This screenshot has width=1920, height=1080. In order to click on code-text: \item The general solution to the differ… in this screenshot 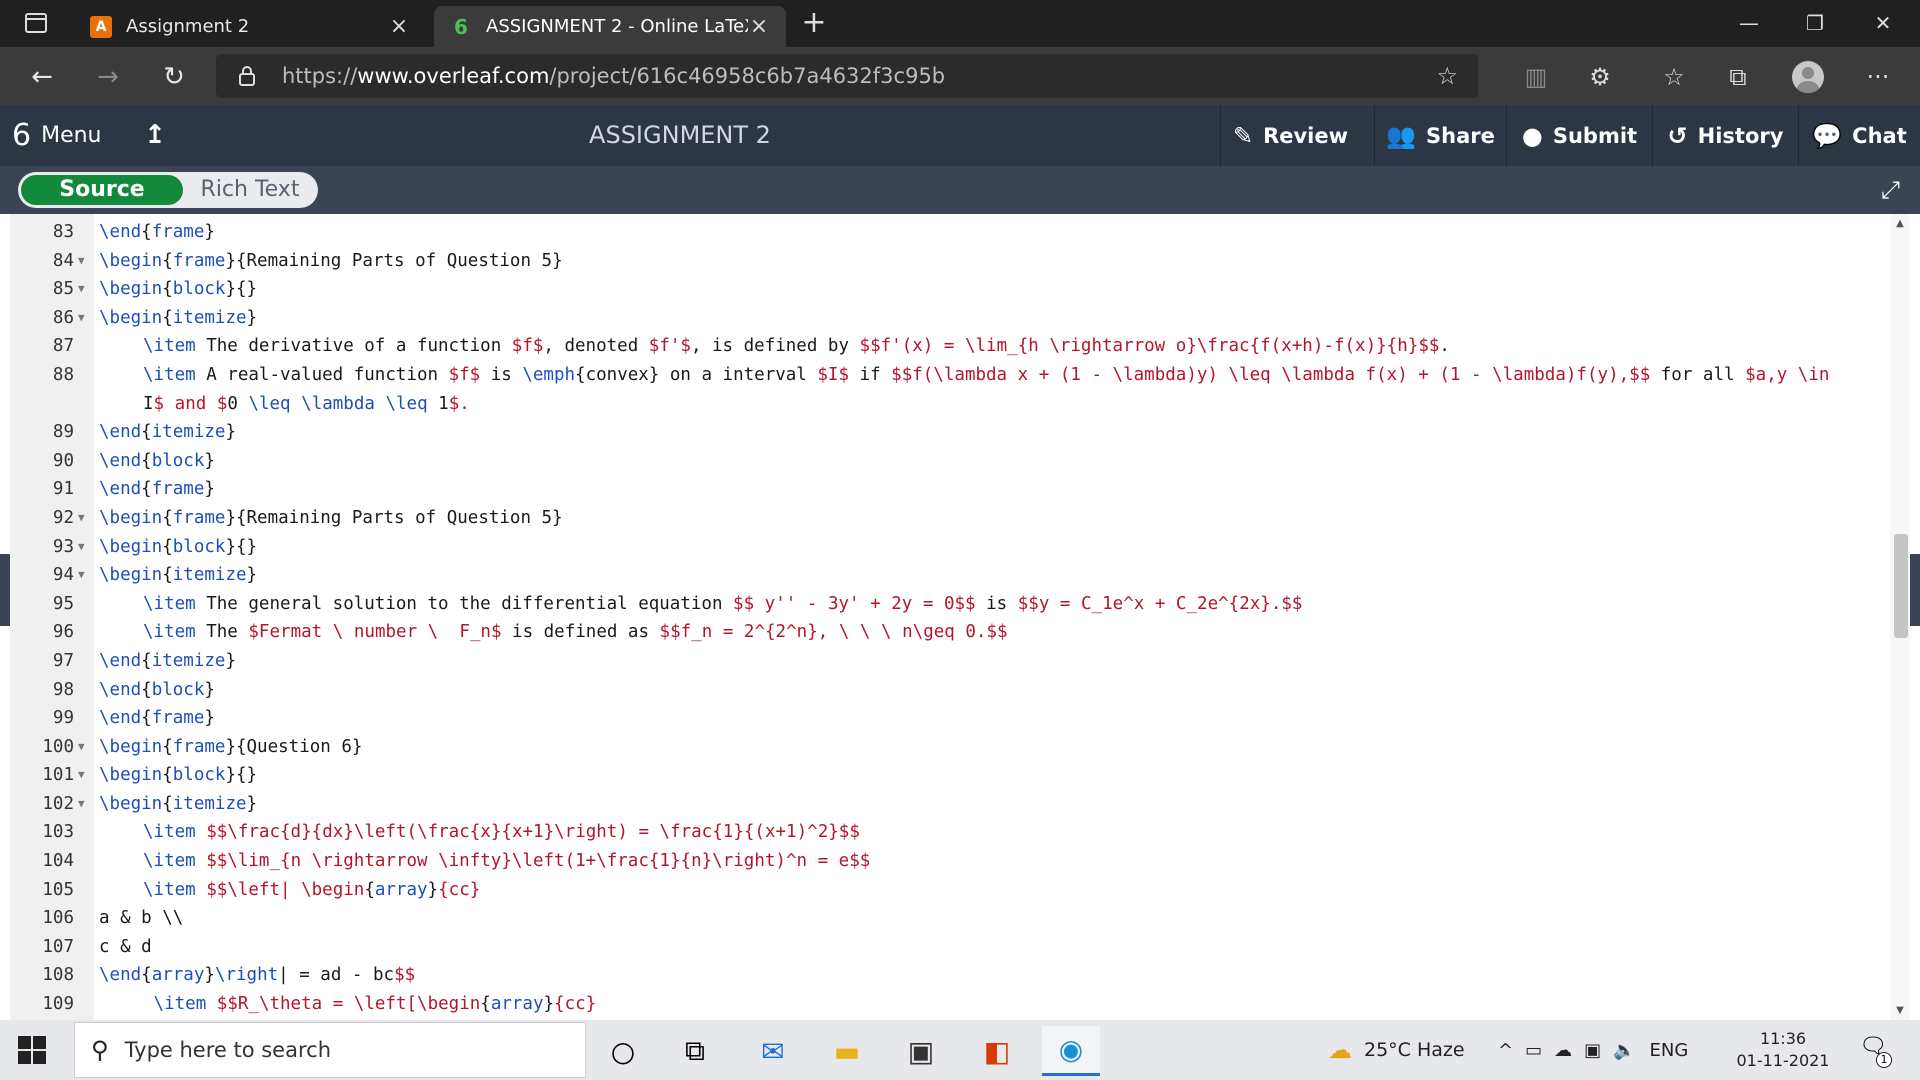, I will do `click(722, 604)`.